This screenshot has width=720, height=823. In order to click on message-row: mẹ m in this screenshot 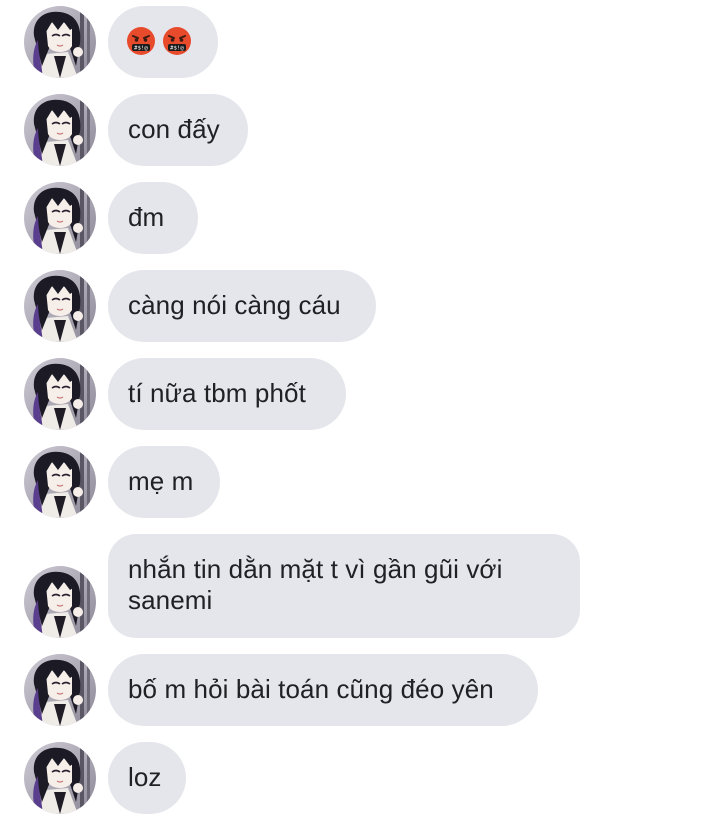, I will do `click(360, 482)`.